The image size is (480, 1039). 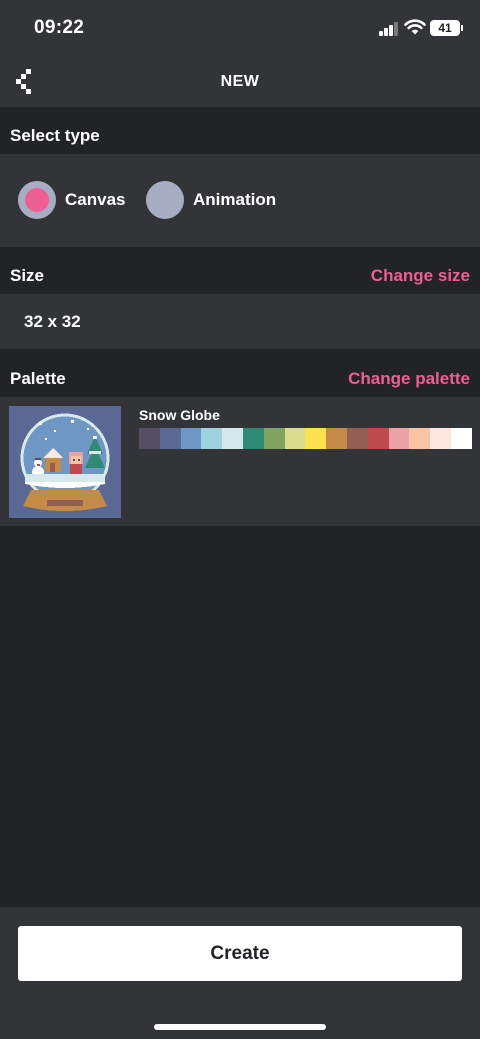 What do you see at coordinates (240, 28) in the screenshot?
I see `status-bar: 09:22 41` at bounding box center [240, 28].